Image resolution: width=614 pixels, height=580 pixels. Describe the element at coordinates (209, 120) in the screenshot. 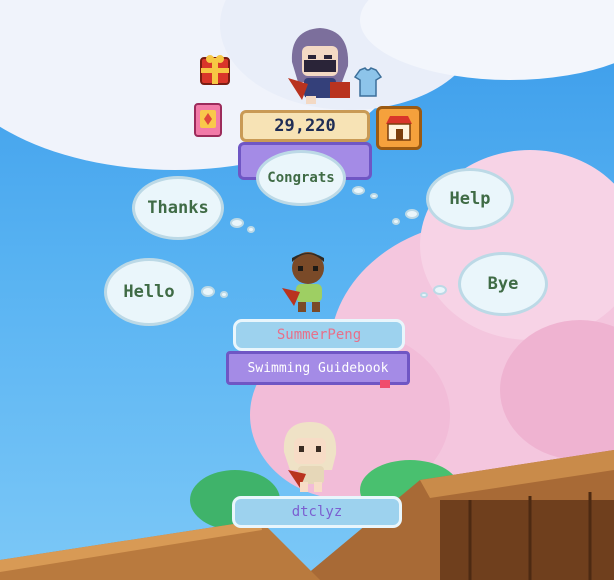

I see `card-icon` at that location.